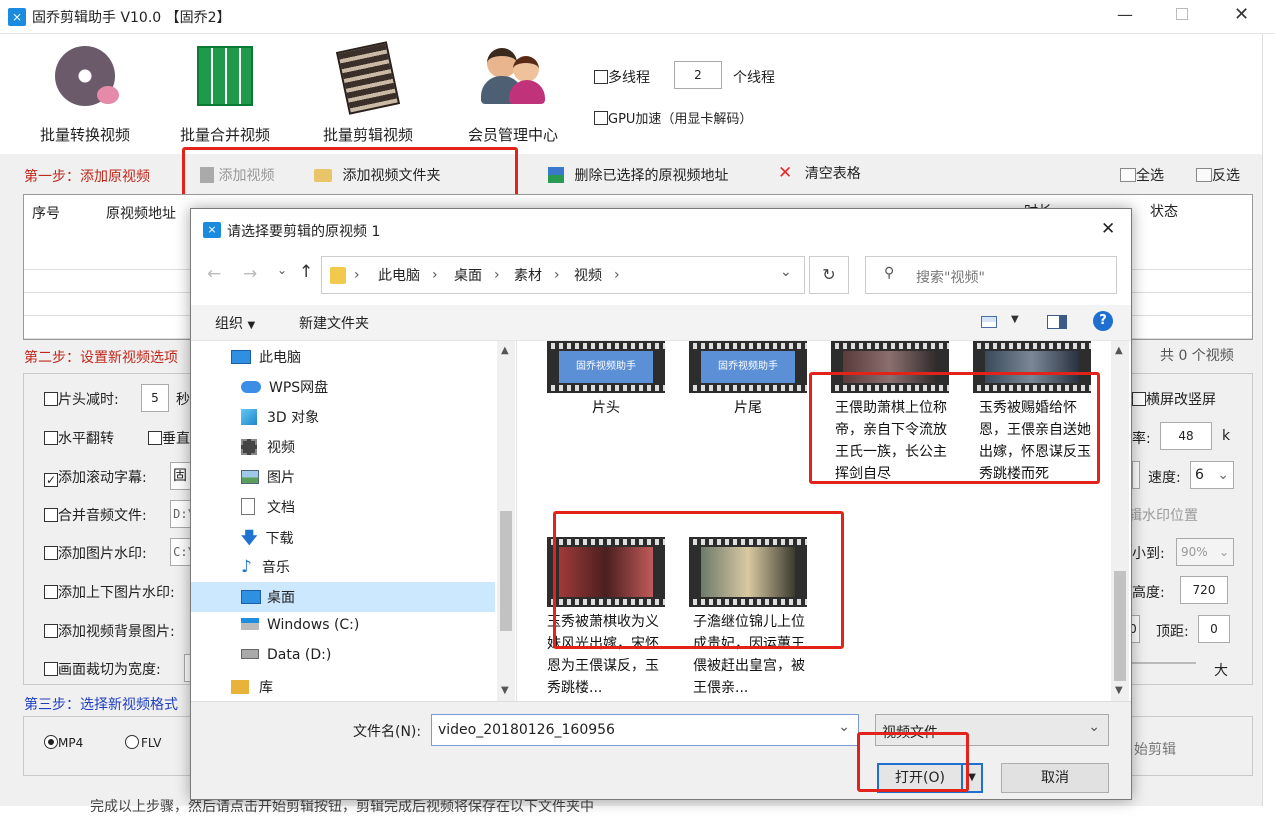 This screenshot has width=1275, height=816. Describe the element at coordinates (280, 418) in the screenshot. I see `nav-3d-objects: 3D 对象` at that location.